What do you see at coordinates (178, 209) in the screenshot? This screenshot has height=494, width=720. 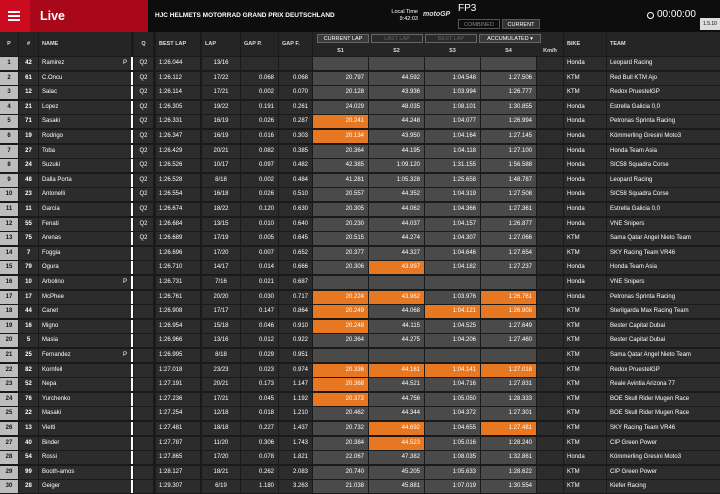 I see `cell-best: 1:26.674` at bounding box center [178, 209].